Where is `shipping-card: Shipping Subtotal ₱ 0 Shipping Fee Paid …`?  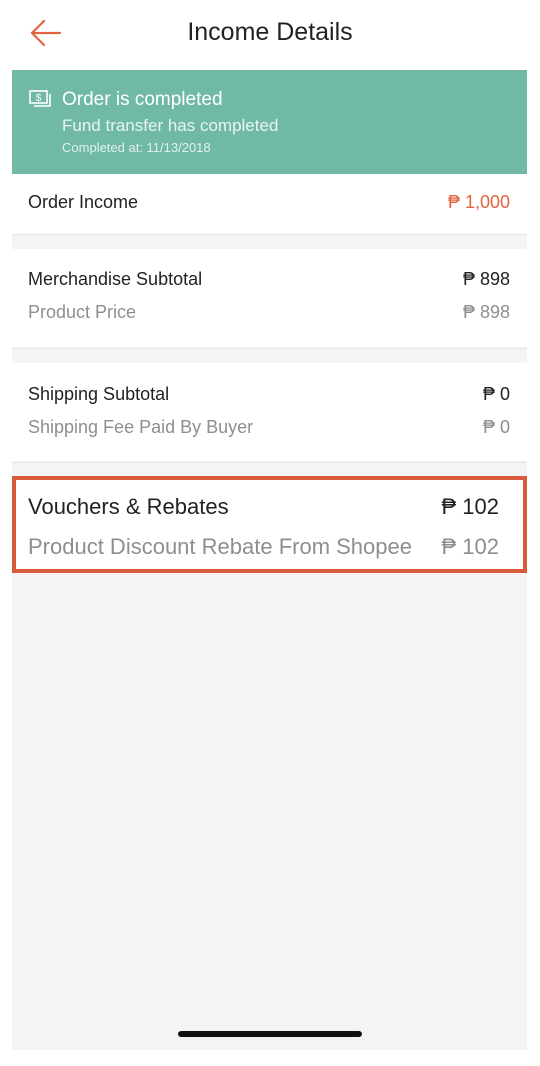
shipping-card: Shipping Subtotal ₱ 0 Shipping Fee Paid … is located at coordinates (269, 412).